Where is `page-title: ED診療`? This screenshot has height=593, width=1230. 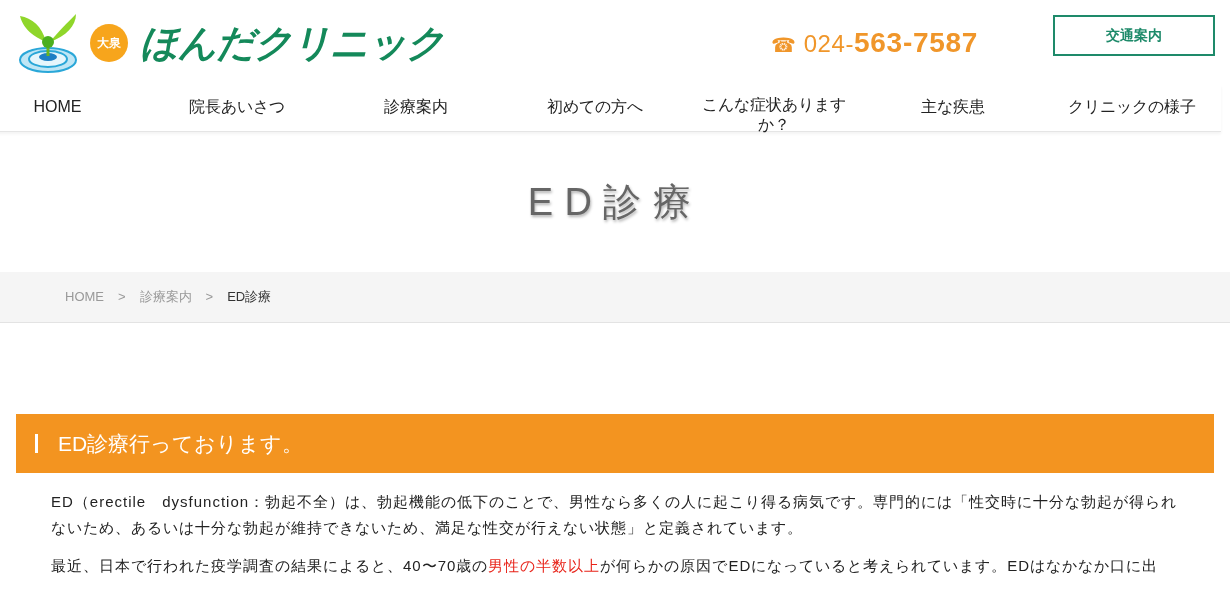
page-title: ED診療 is located at coordinates (615, 202).